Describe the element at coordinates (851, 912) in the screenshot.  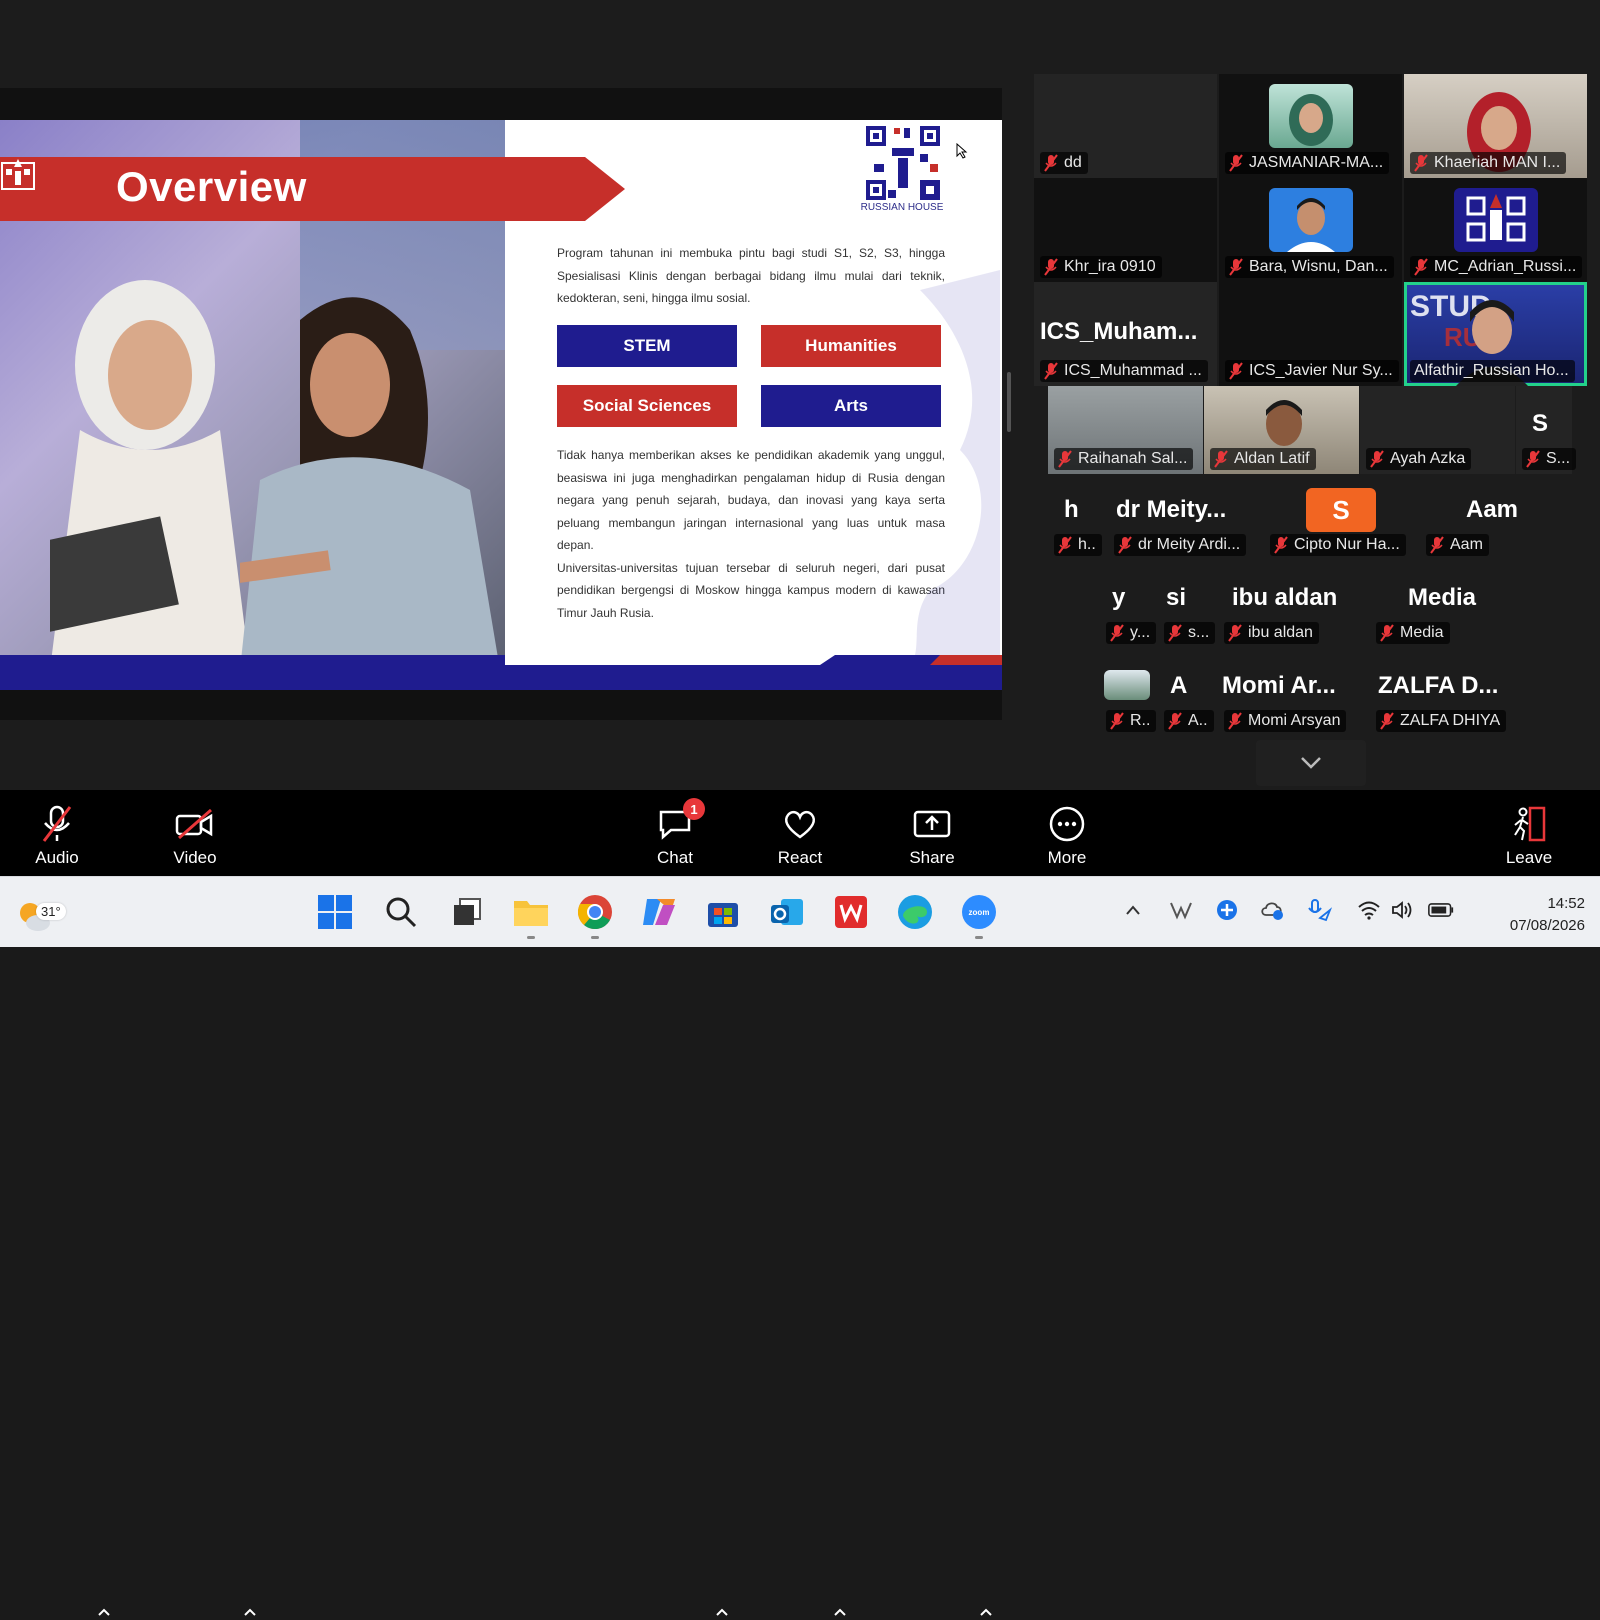
I see `taskbar-wps-office` at that location.